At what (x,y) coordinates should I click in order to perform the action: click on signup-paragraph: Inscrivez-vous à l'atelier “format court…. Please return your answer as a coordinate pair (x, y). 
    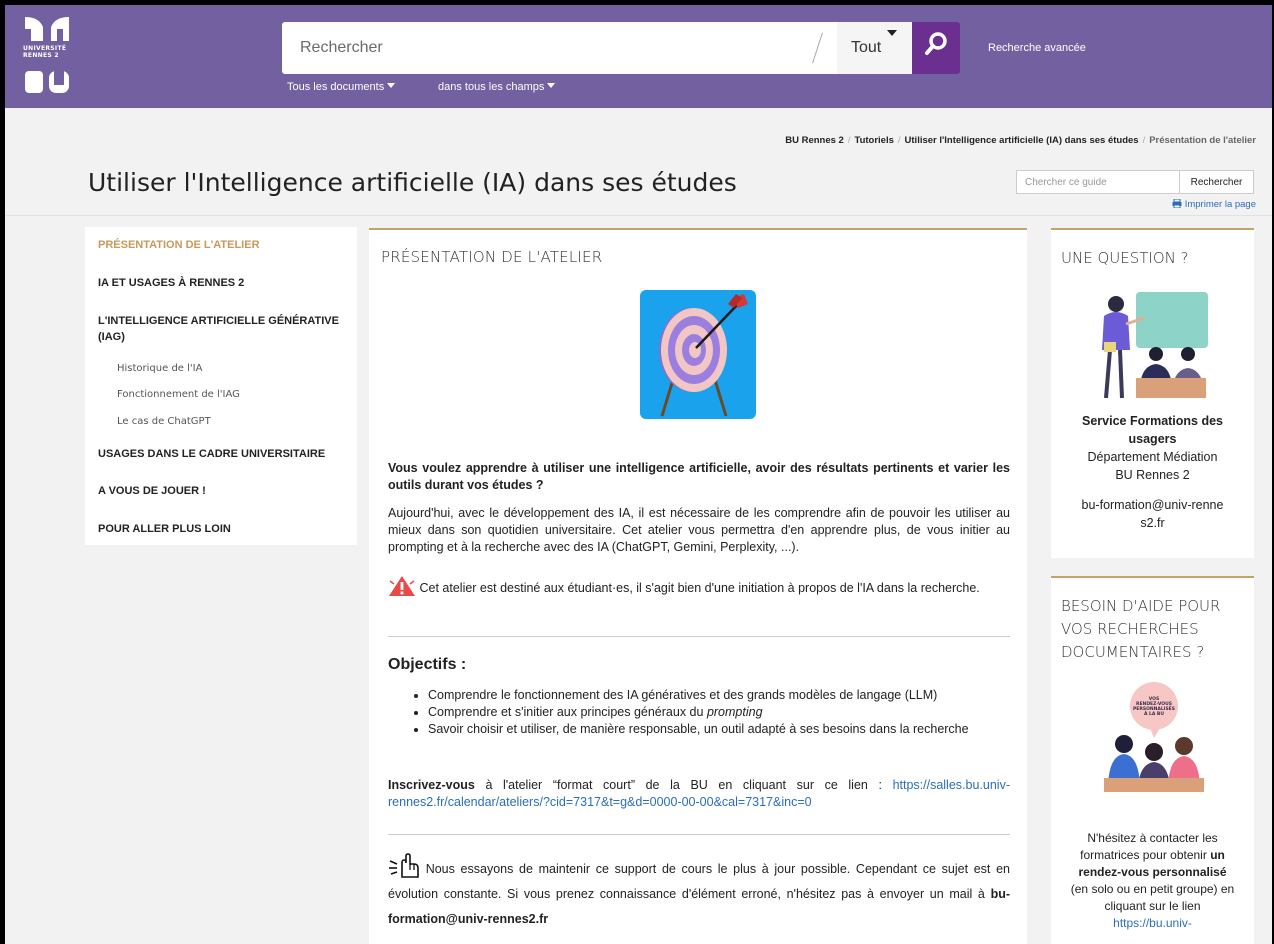
    Looking at the image, I should click on (699, 793).